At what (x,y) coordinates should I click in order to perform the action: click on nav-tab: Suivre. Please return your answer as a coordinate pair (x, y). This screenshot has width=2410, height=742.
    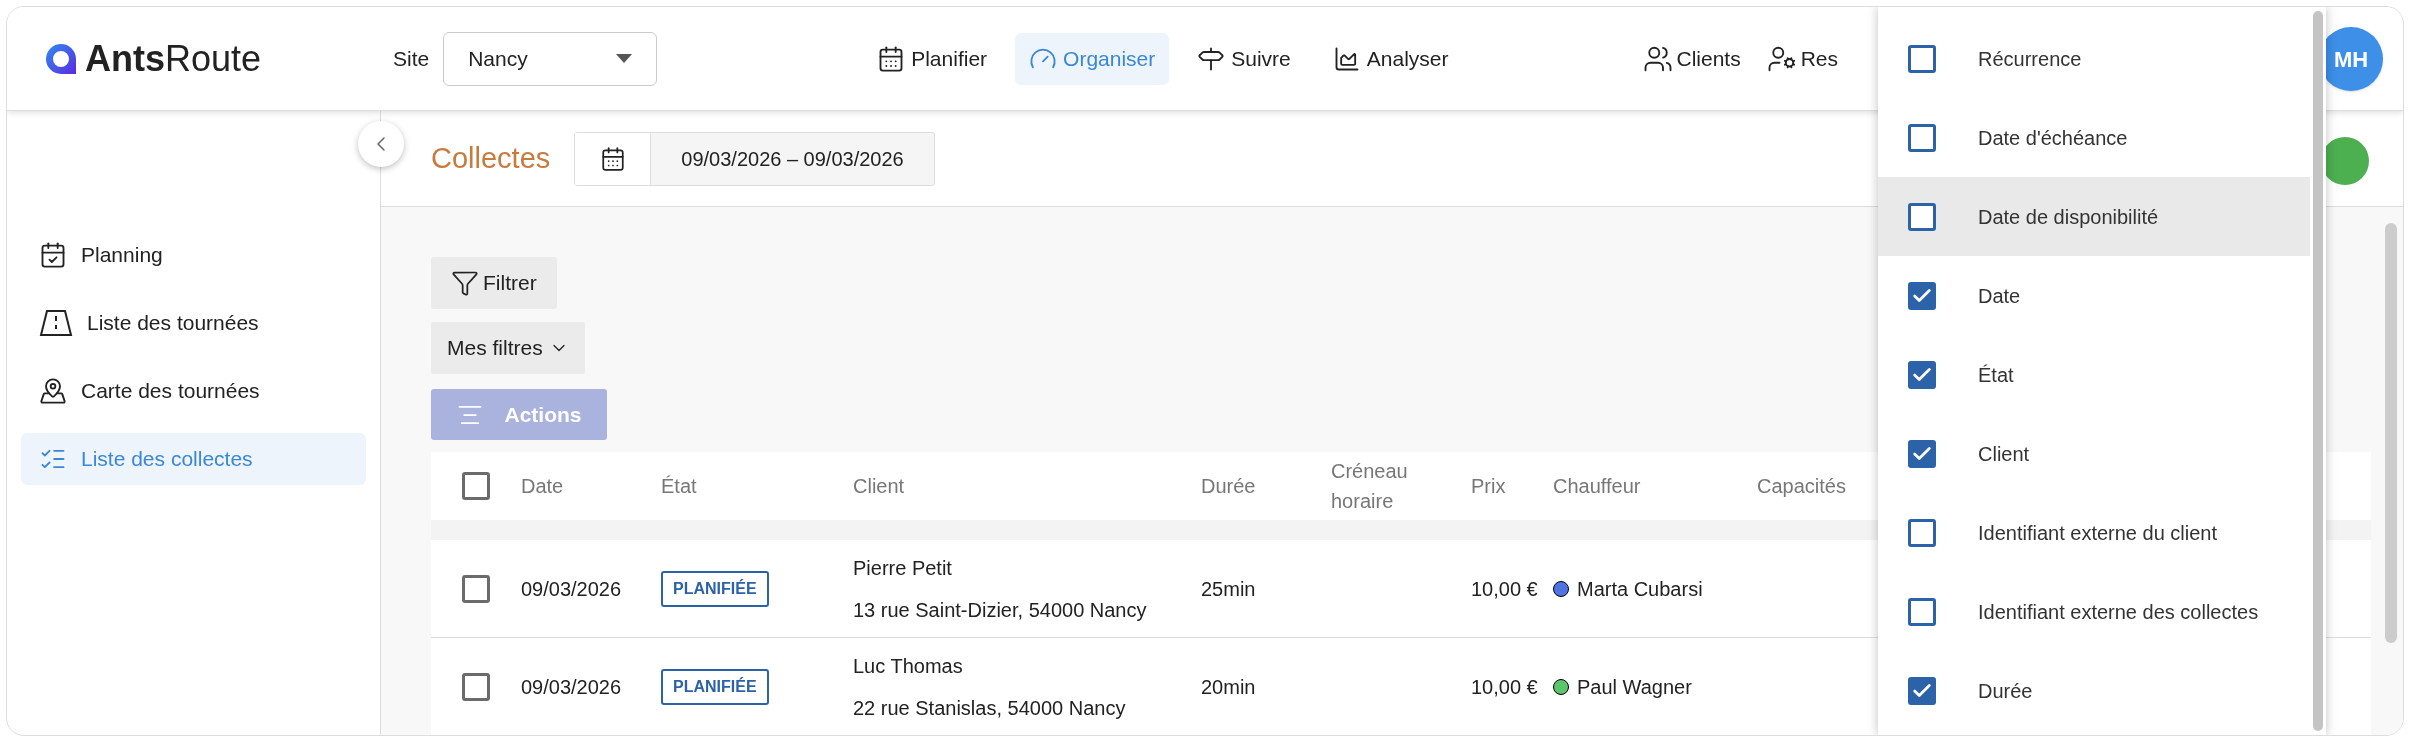
    Looking at the image, I should click on (1244, 58).